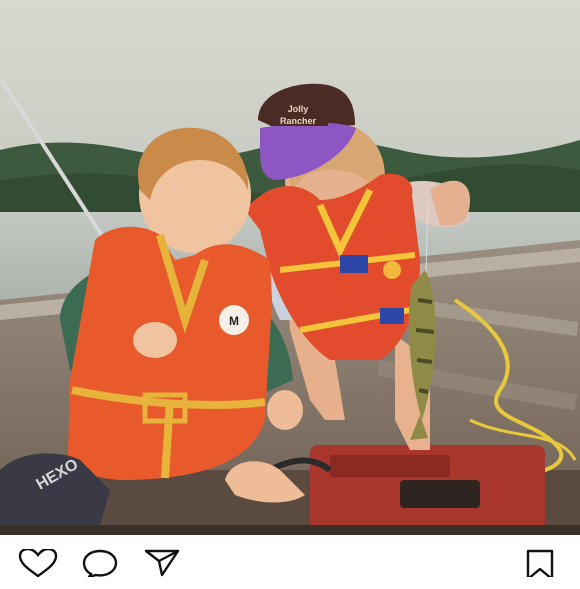 The width and height of the screenshot is (580, 589). Describe the element at coordinates (298, 109) in the screenshot. I see `cap-text-line1: Jolly` at that location.